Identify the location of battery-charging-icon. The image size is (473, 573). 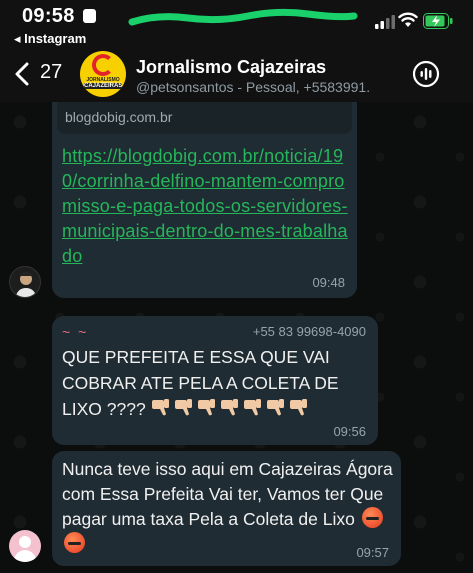
(438, 21).